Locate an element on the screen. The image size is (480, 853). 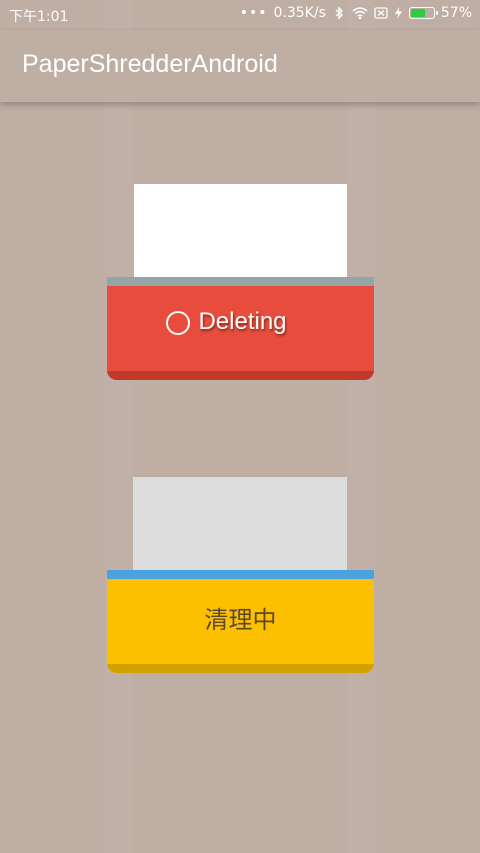
shredder-label: Deleting is located at coordinates (242, 321).